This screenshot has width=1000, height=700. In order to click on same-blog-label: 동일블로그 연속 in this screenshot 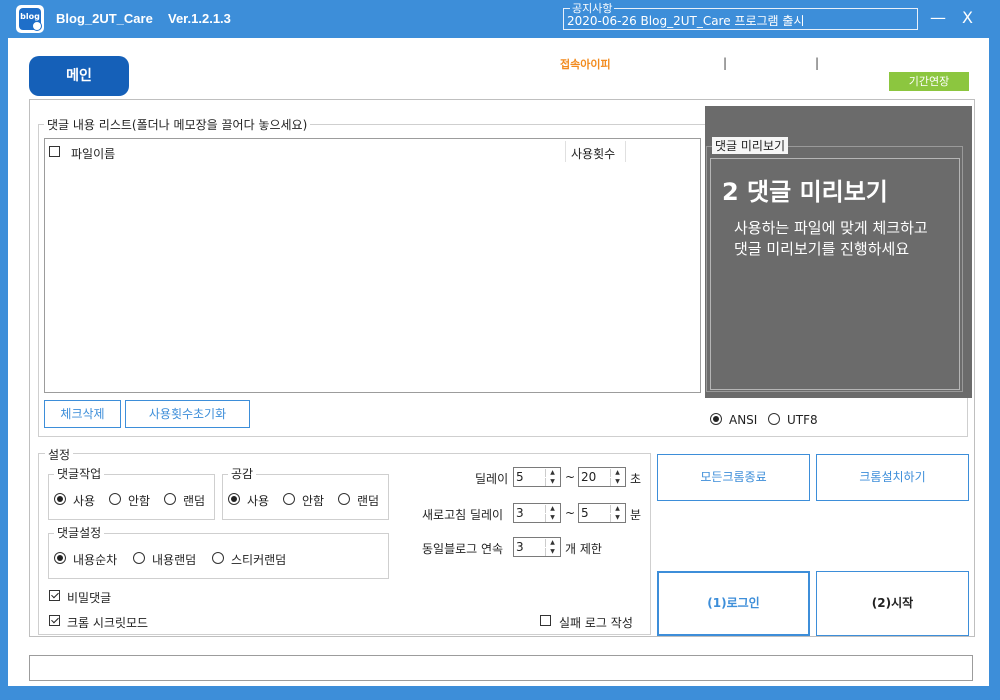, I will do `click(463, 549)`.